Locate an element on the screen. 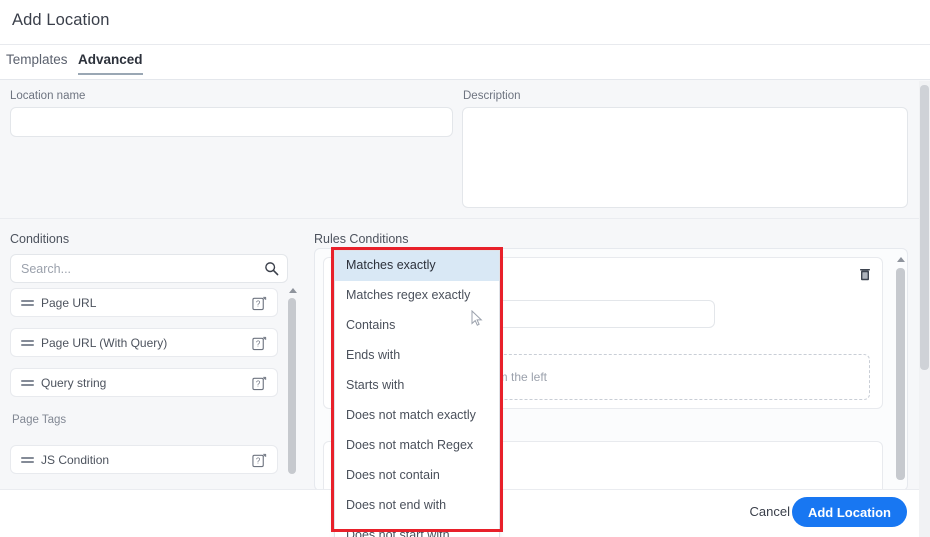  dropdown-option: Starts with is located at coordinates (417, 386).